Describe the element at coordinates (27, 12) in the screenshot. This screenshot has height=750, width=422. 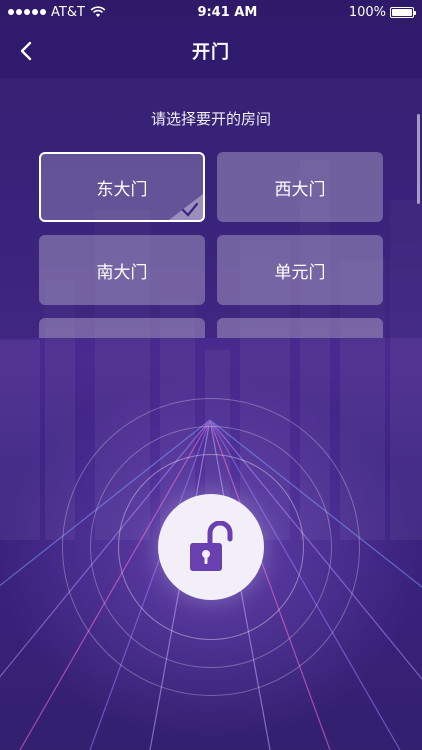
I see `signal-icon` at that location.